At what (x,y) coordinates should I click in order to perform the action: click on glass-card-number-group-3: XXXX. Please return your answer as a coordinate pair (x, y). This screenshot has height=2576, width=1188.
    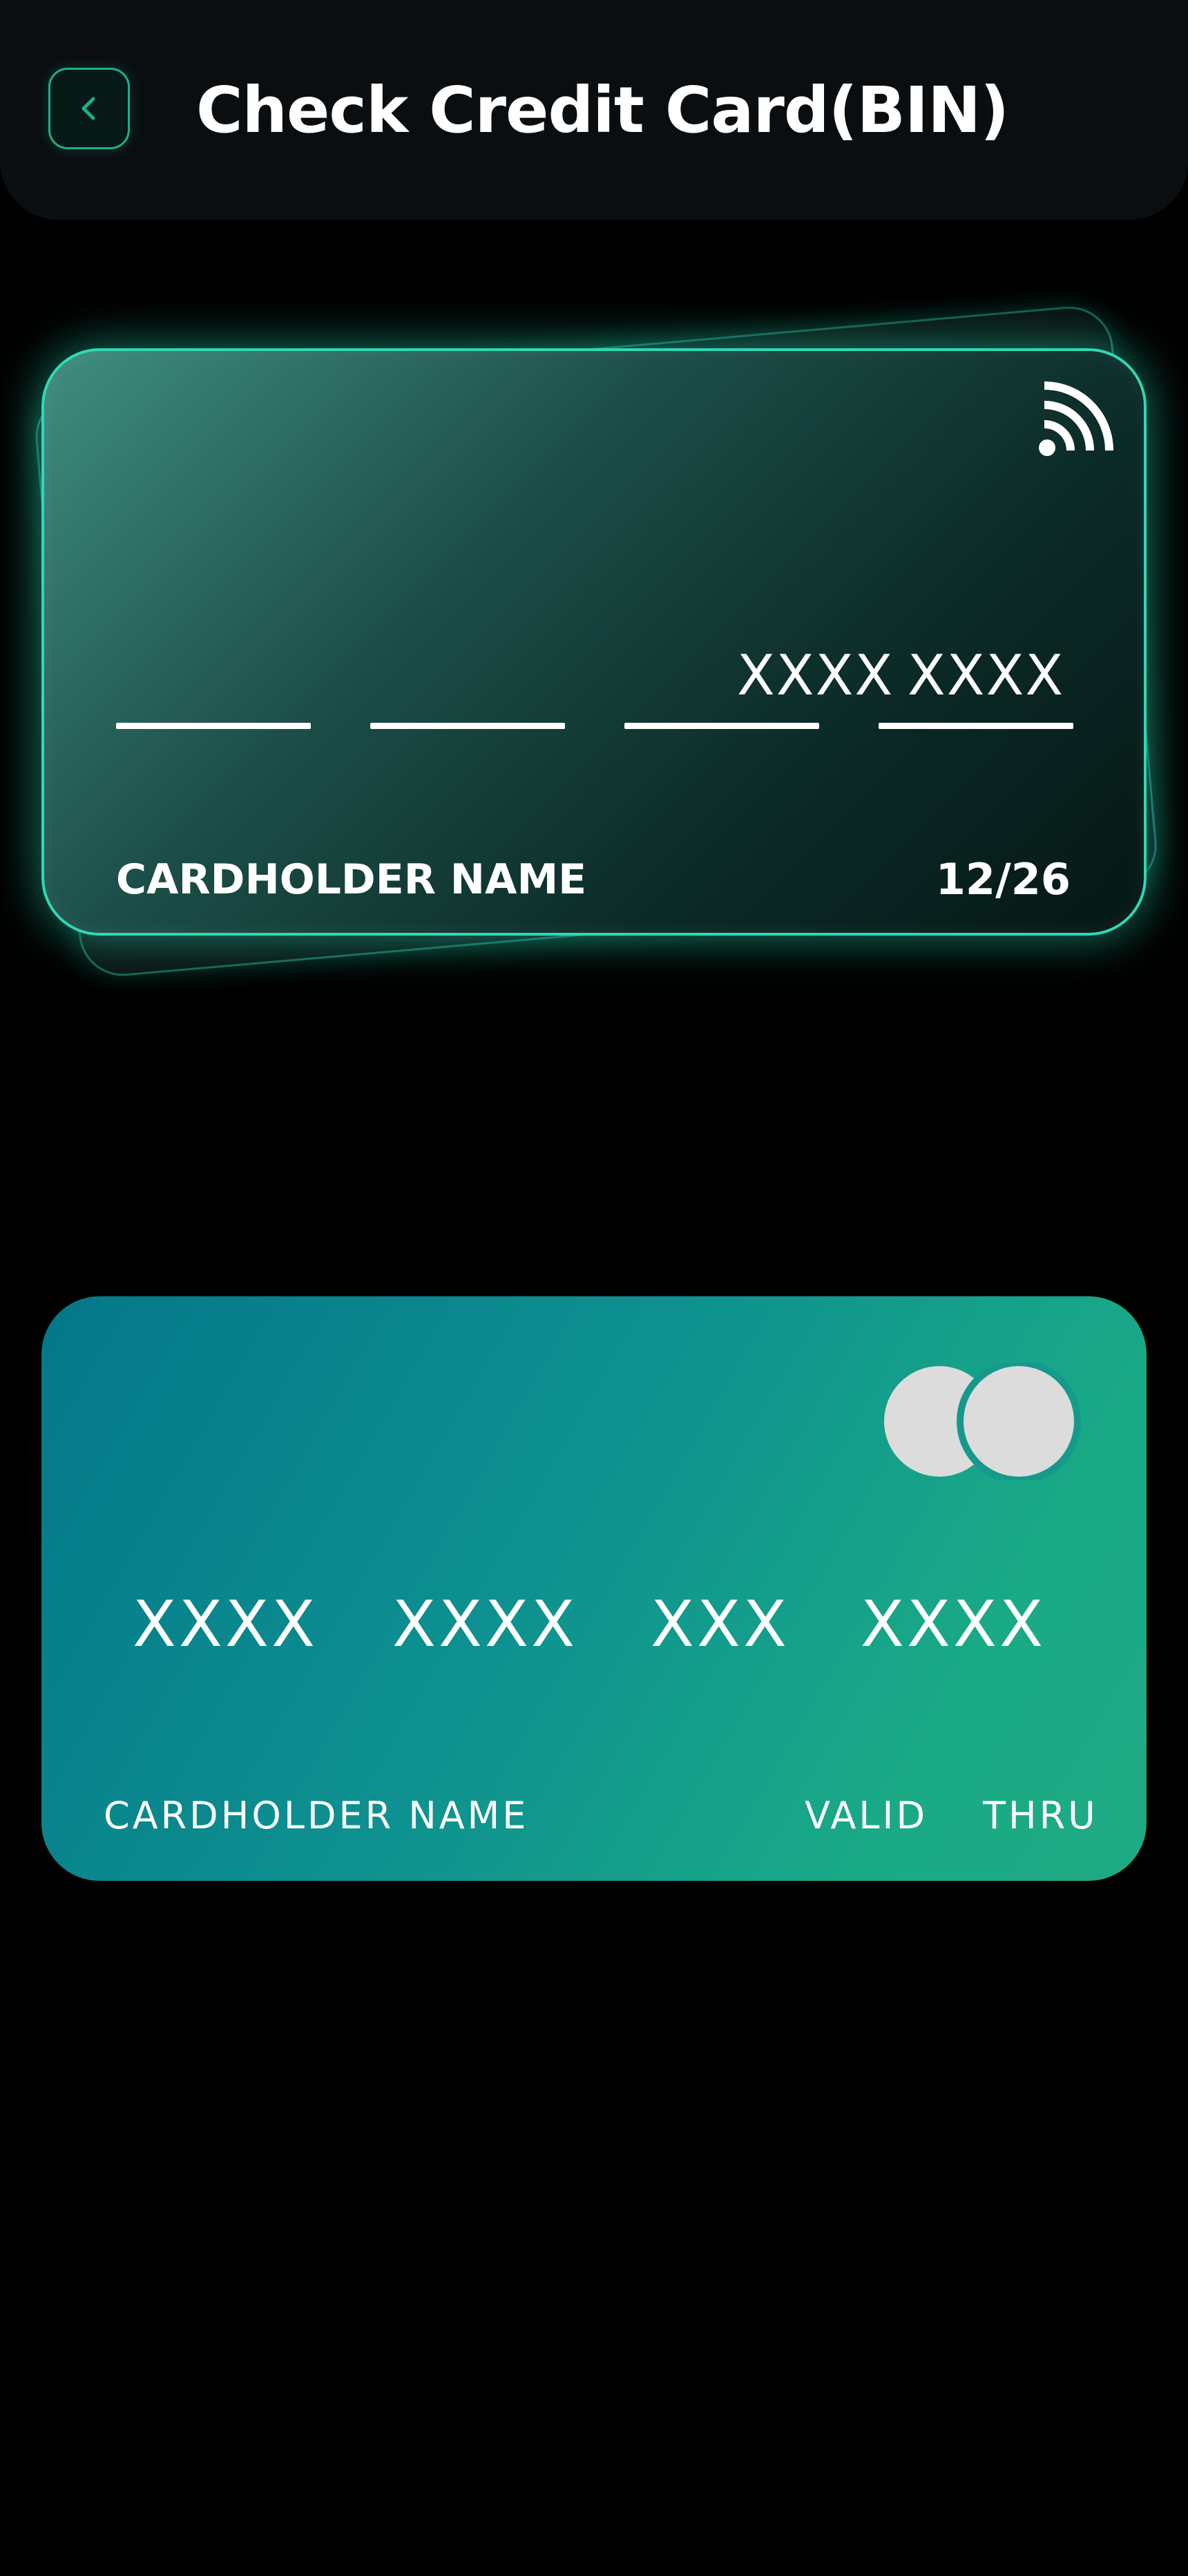
    Looking at the image, I should click on (815, 675).